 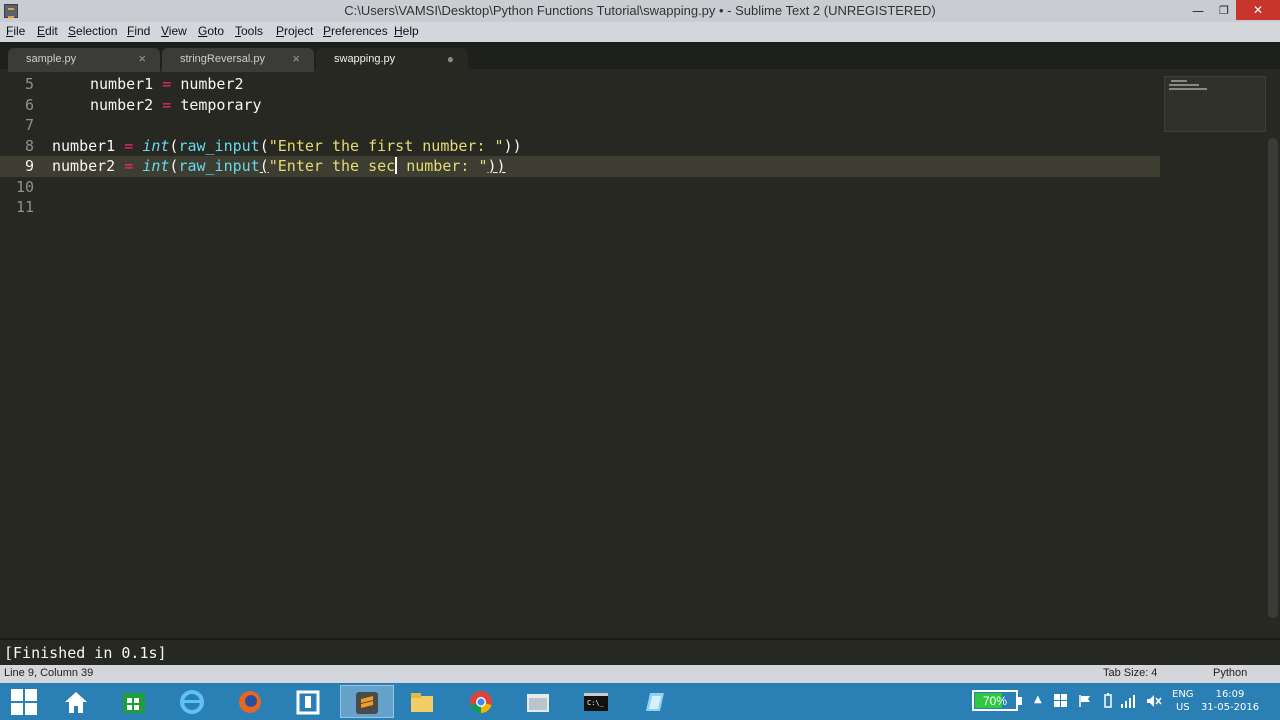 What do you see at coordinates (406, 31) in the screenshot?
I see `menu-help: Help` at bounding box center [406, 31].